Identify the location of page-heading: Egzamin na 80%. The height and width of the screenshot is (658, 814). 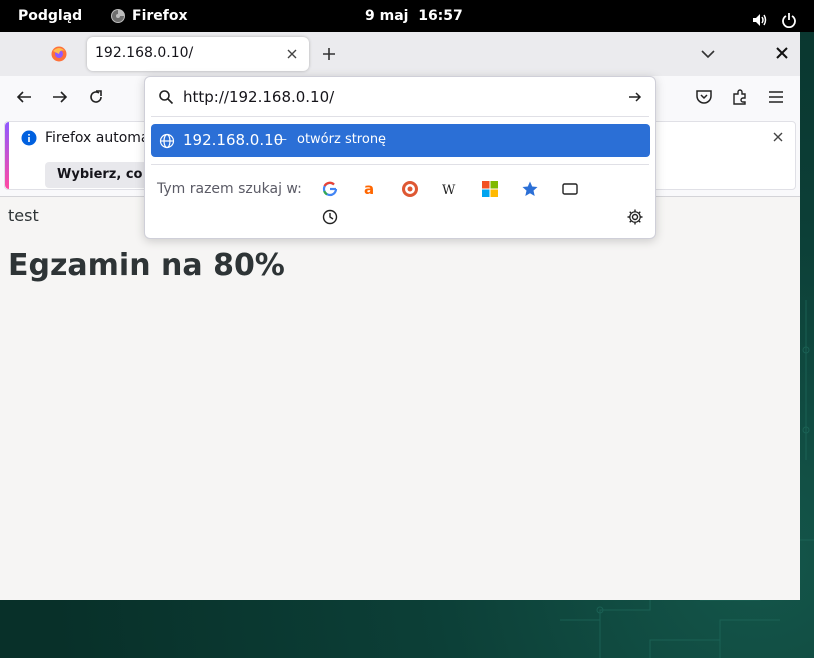
(146, 265).